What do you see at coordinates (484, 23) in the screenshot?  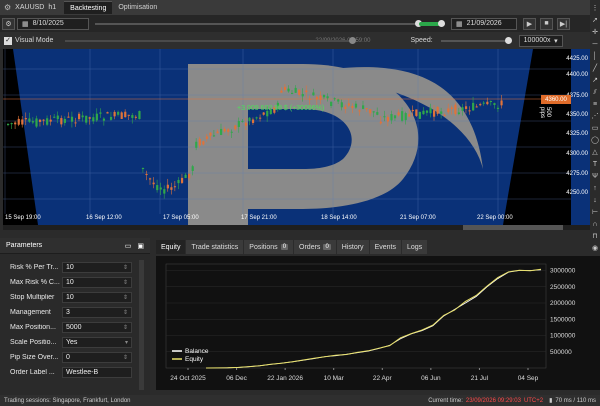 I see `end-date-field: ▦ 21/09/2026` at bounding box center [484, 23].